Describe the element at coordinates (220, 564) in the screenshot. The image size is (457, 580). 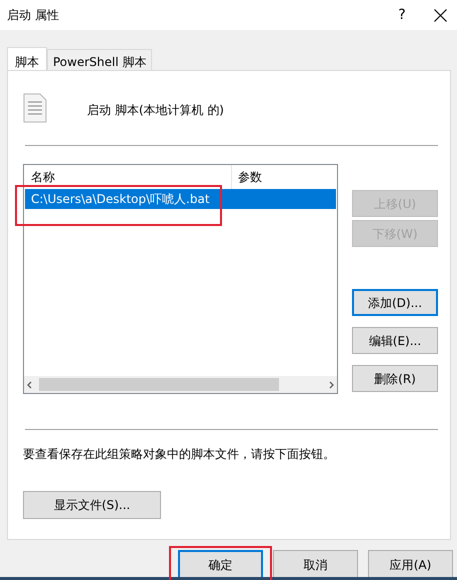
I see `dialog-button: 确定` at that location.